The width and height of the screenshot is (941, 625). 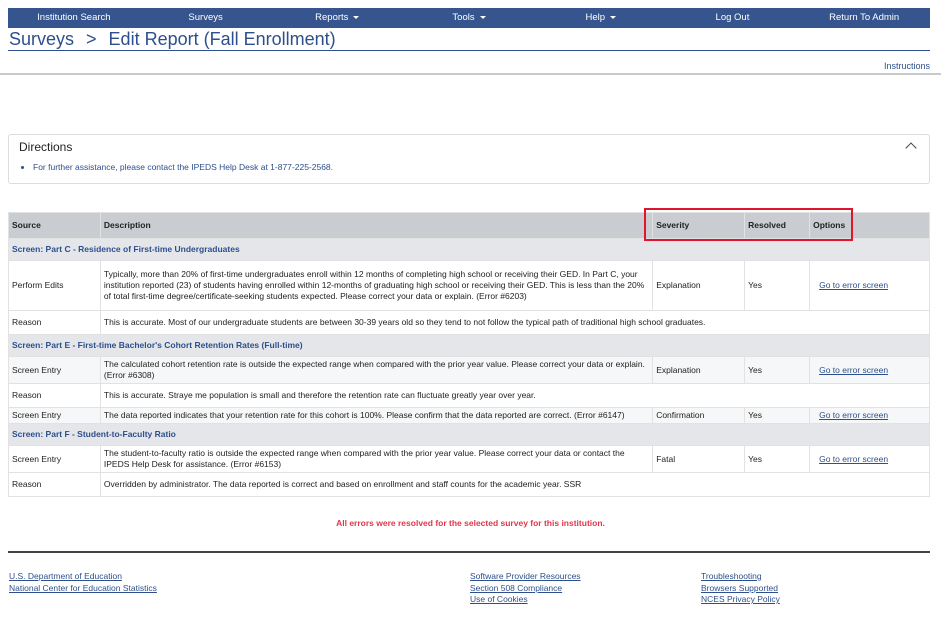 I want to click on footer-link-national-center-for-education-statistics: National Center for Education Statistics, so click(x=83, y=589).